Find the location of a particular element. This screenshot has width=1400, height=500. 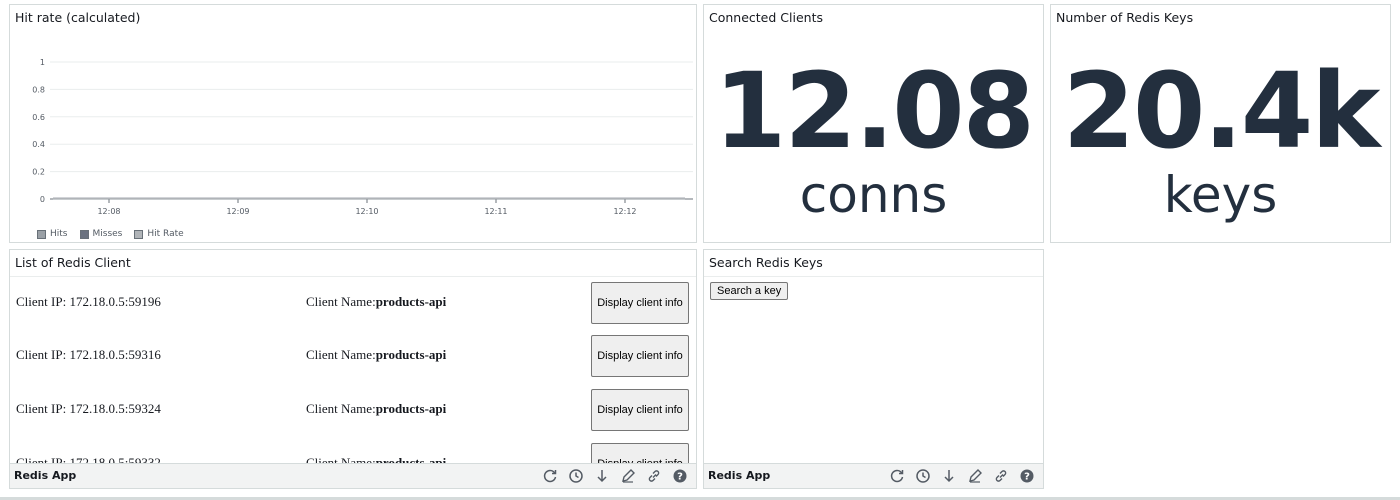

chart-legend: Hits Misses Hit Rate is located at coordinates (110, 234).